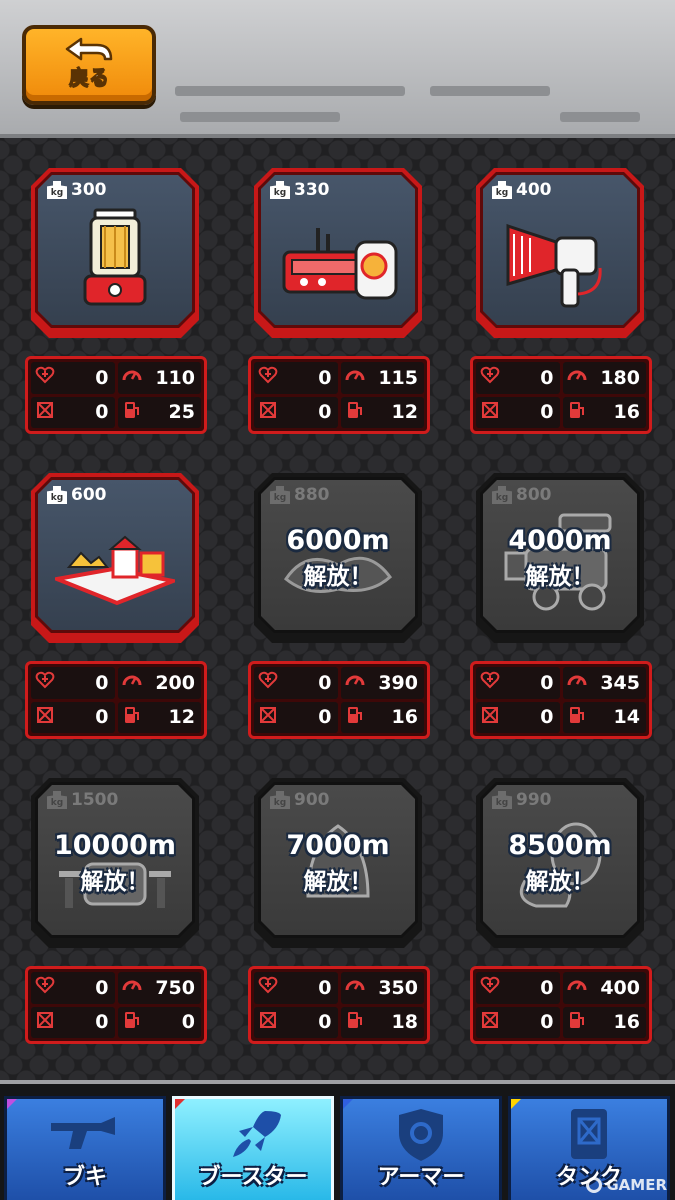 The width and height of the screenshot is (675, 1200). What do you see at coordinates (188, 1022) in the screenshot?
I see `stat-fuel-value: 0` at bounding box center [188, 1022].